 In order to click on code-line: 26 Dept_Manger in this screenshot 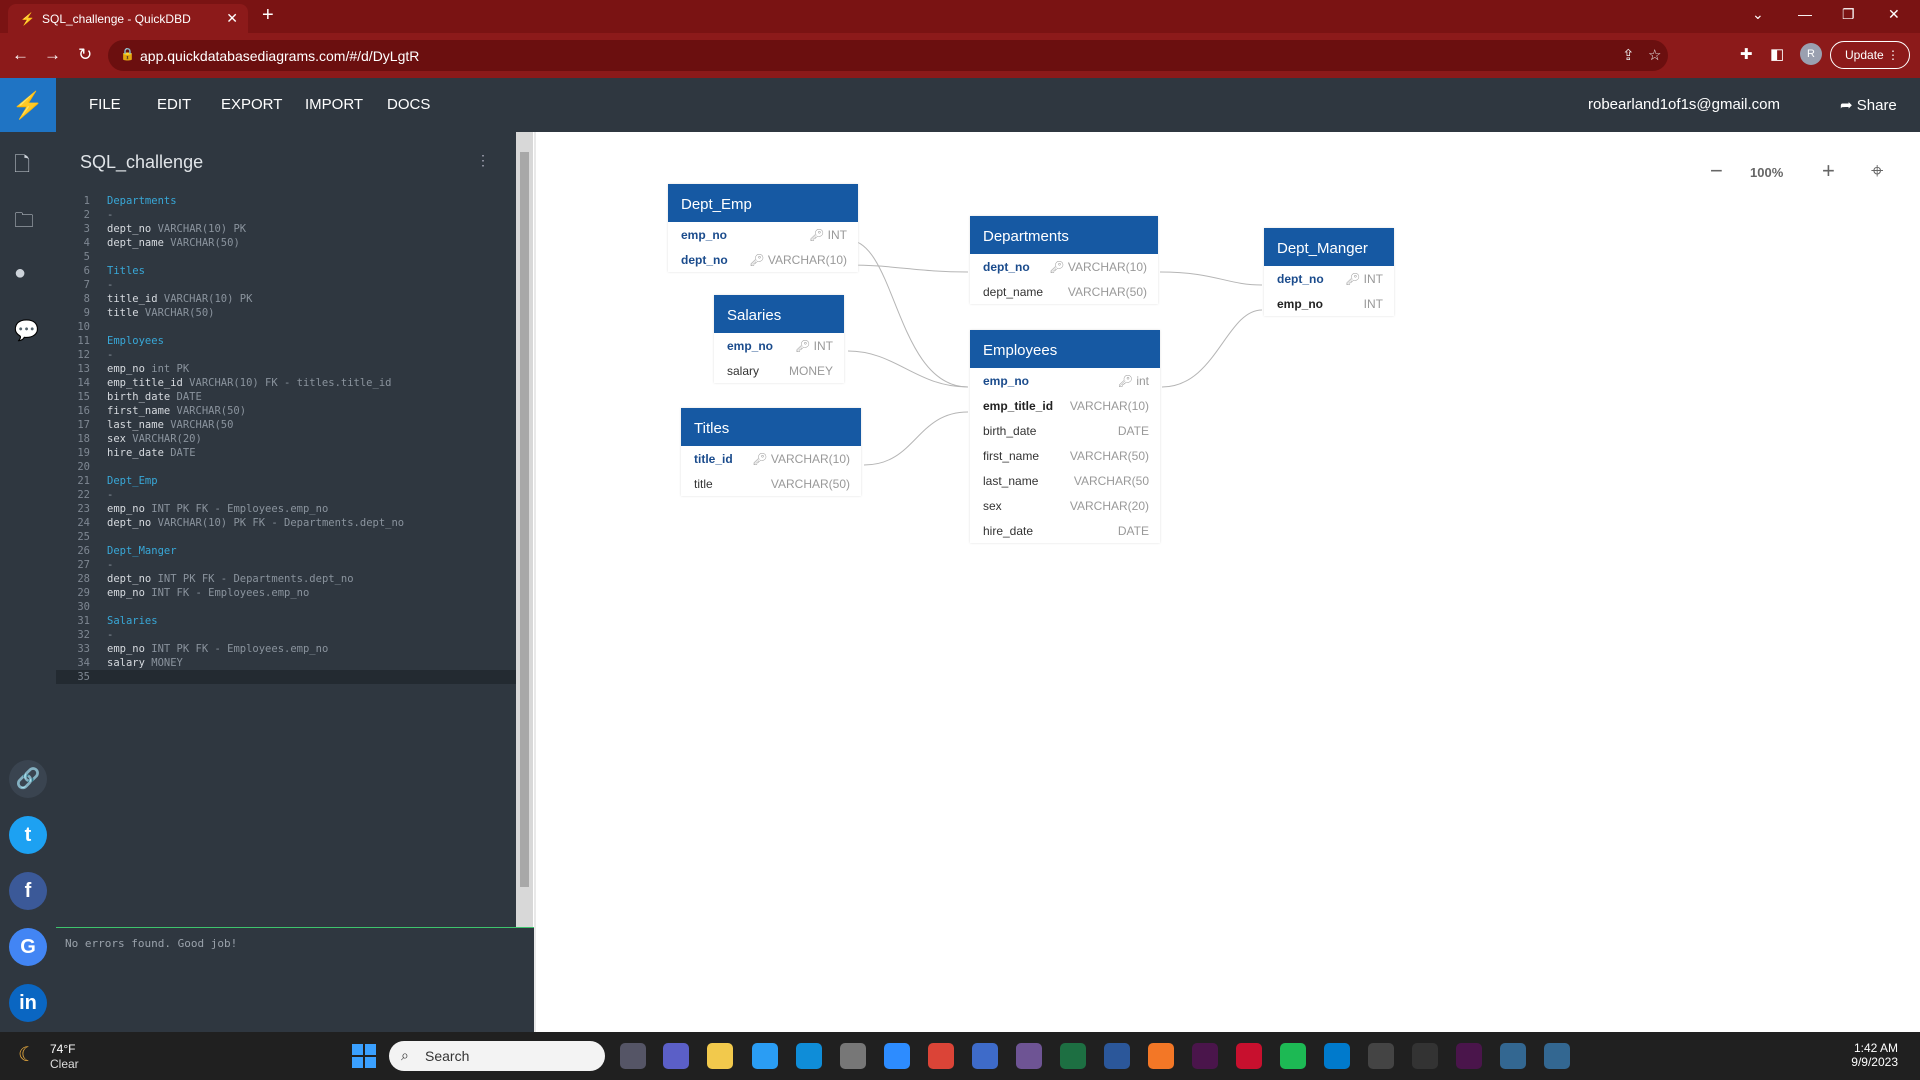, I will do `click(286, 551)`.